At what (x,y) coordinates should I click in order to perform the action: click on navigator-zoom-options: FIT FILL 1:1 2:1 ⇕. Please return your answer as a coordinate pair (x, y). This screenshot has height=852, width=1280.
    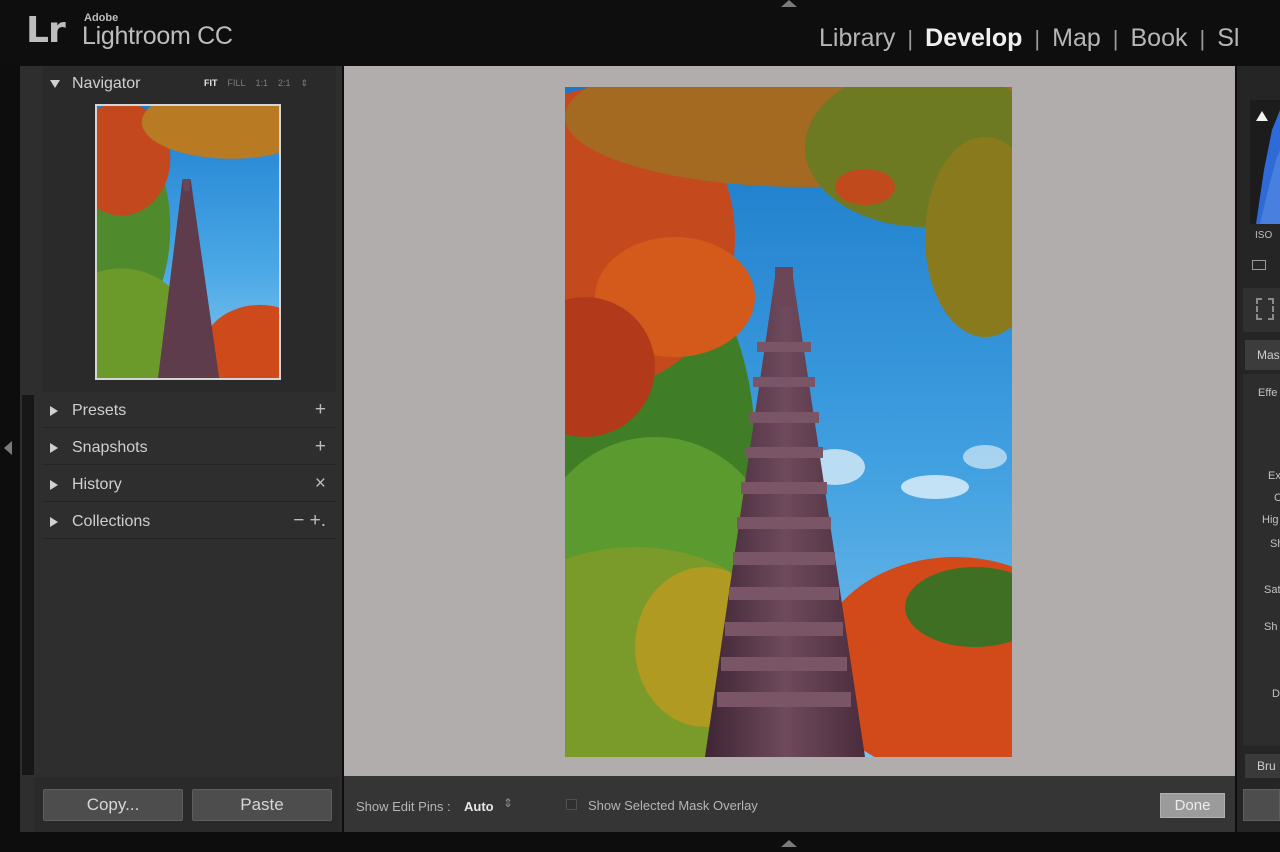
    Looking at the image, I should click on (261, 83).